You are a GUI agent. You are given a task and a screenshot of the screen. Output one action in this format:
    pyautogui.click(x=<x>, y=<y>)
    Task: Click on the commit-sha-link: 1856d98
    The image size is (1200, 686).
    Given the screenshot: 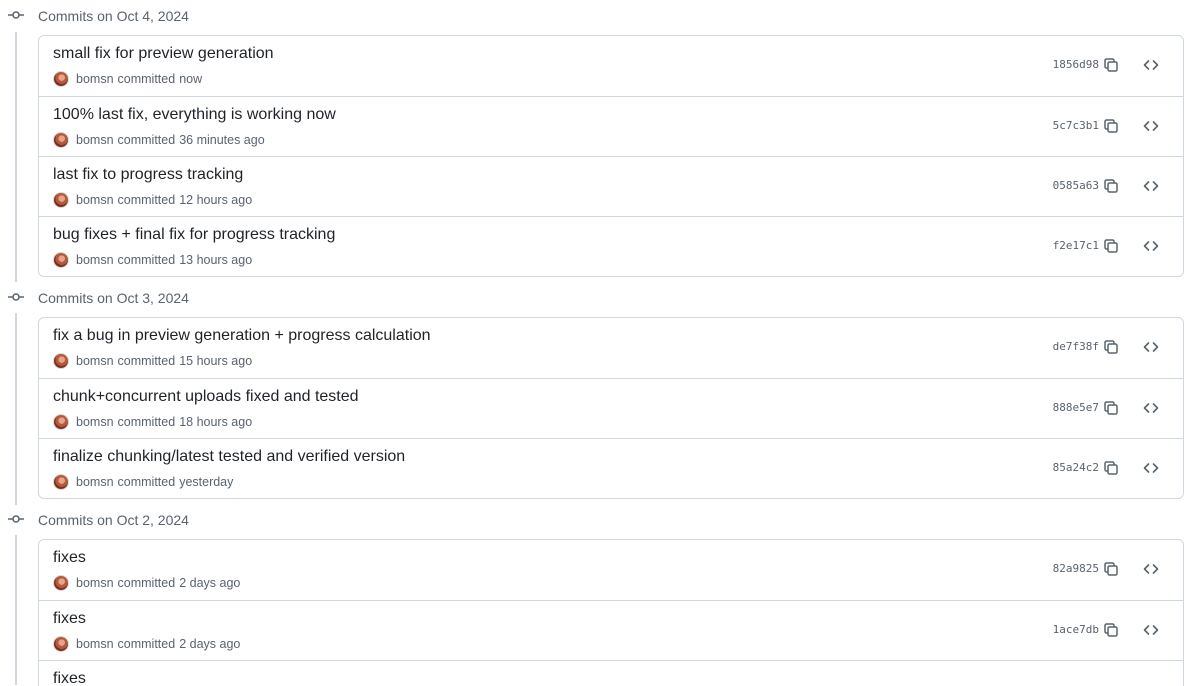 What is the action you would take?
    pyautogui.click(x=1076, y=64)
    